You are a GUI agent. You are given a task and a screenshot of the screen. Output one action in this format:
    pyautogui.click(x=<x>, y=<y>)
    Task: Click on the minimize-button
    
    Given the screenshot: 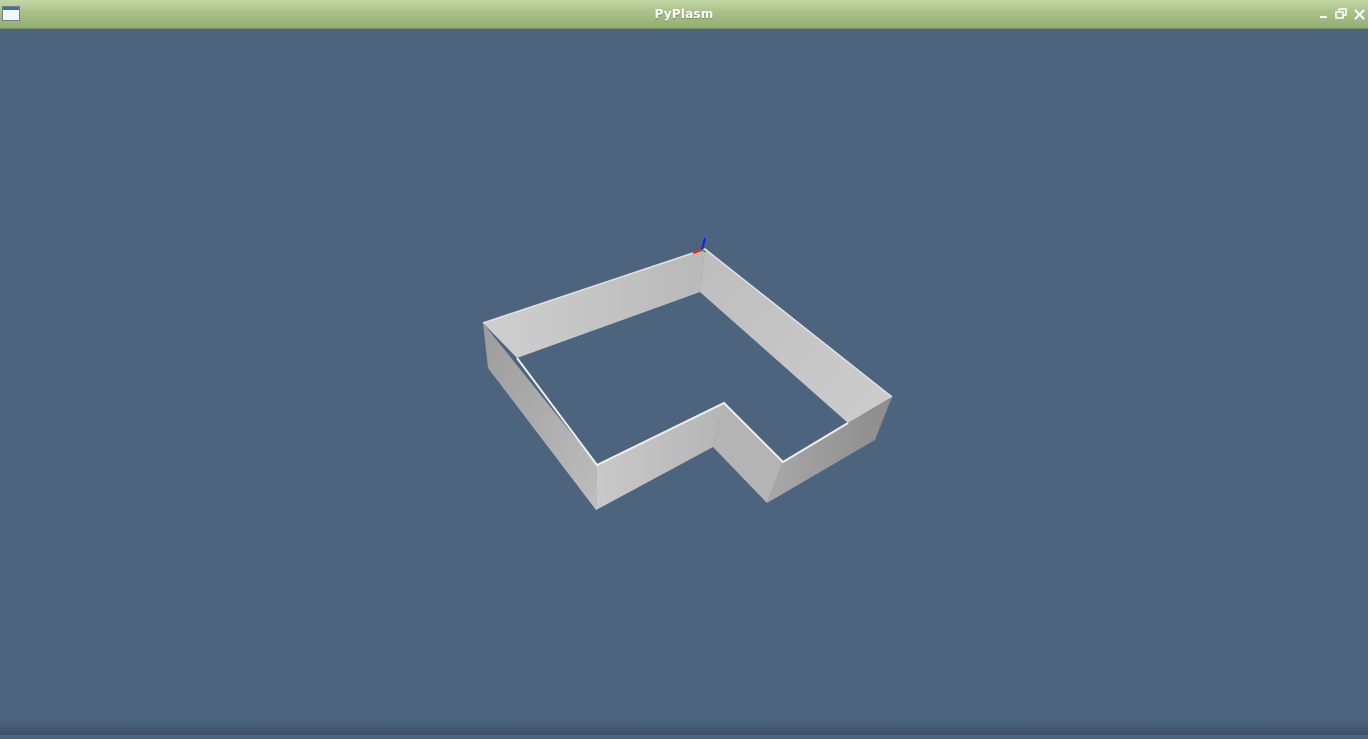 What is the action you would take?
    pyautogui.click(x=1324, y=14)
    